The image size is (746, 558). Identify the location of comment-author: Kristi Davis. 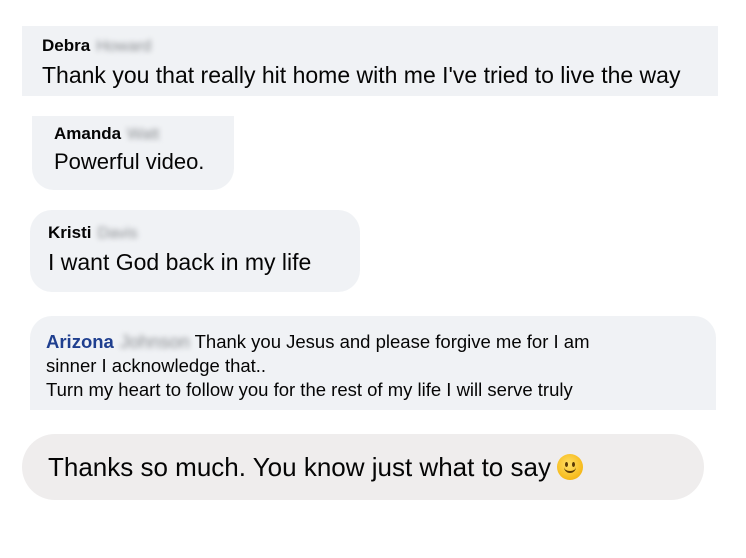
(204, 233).